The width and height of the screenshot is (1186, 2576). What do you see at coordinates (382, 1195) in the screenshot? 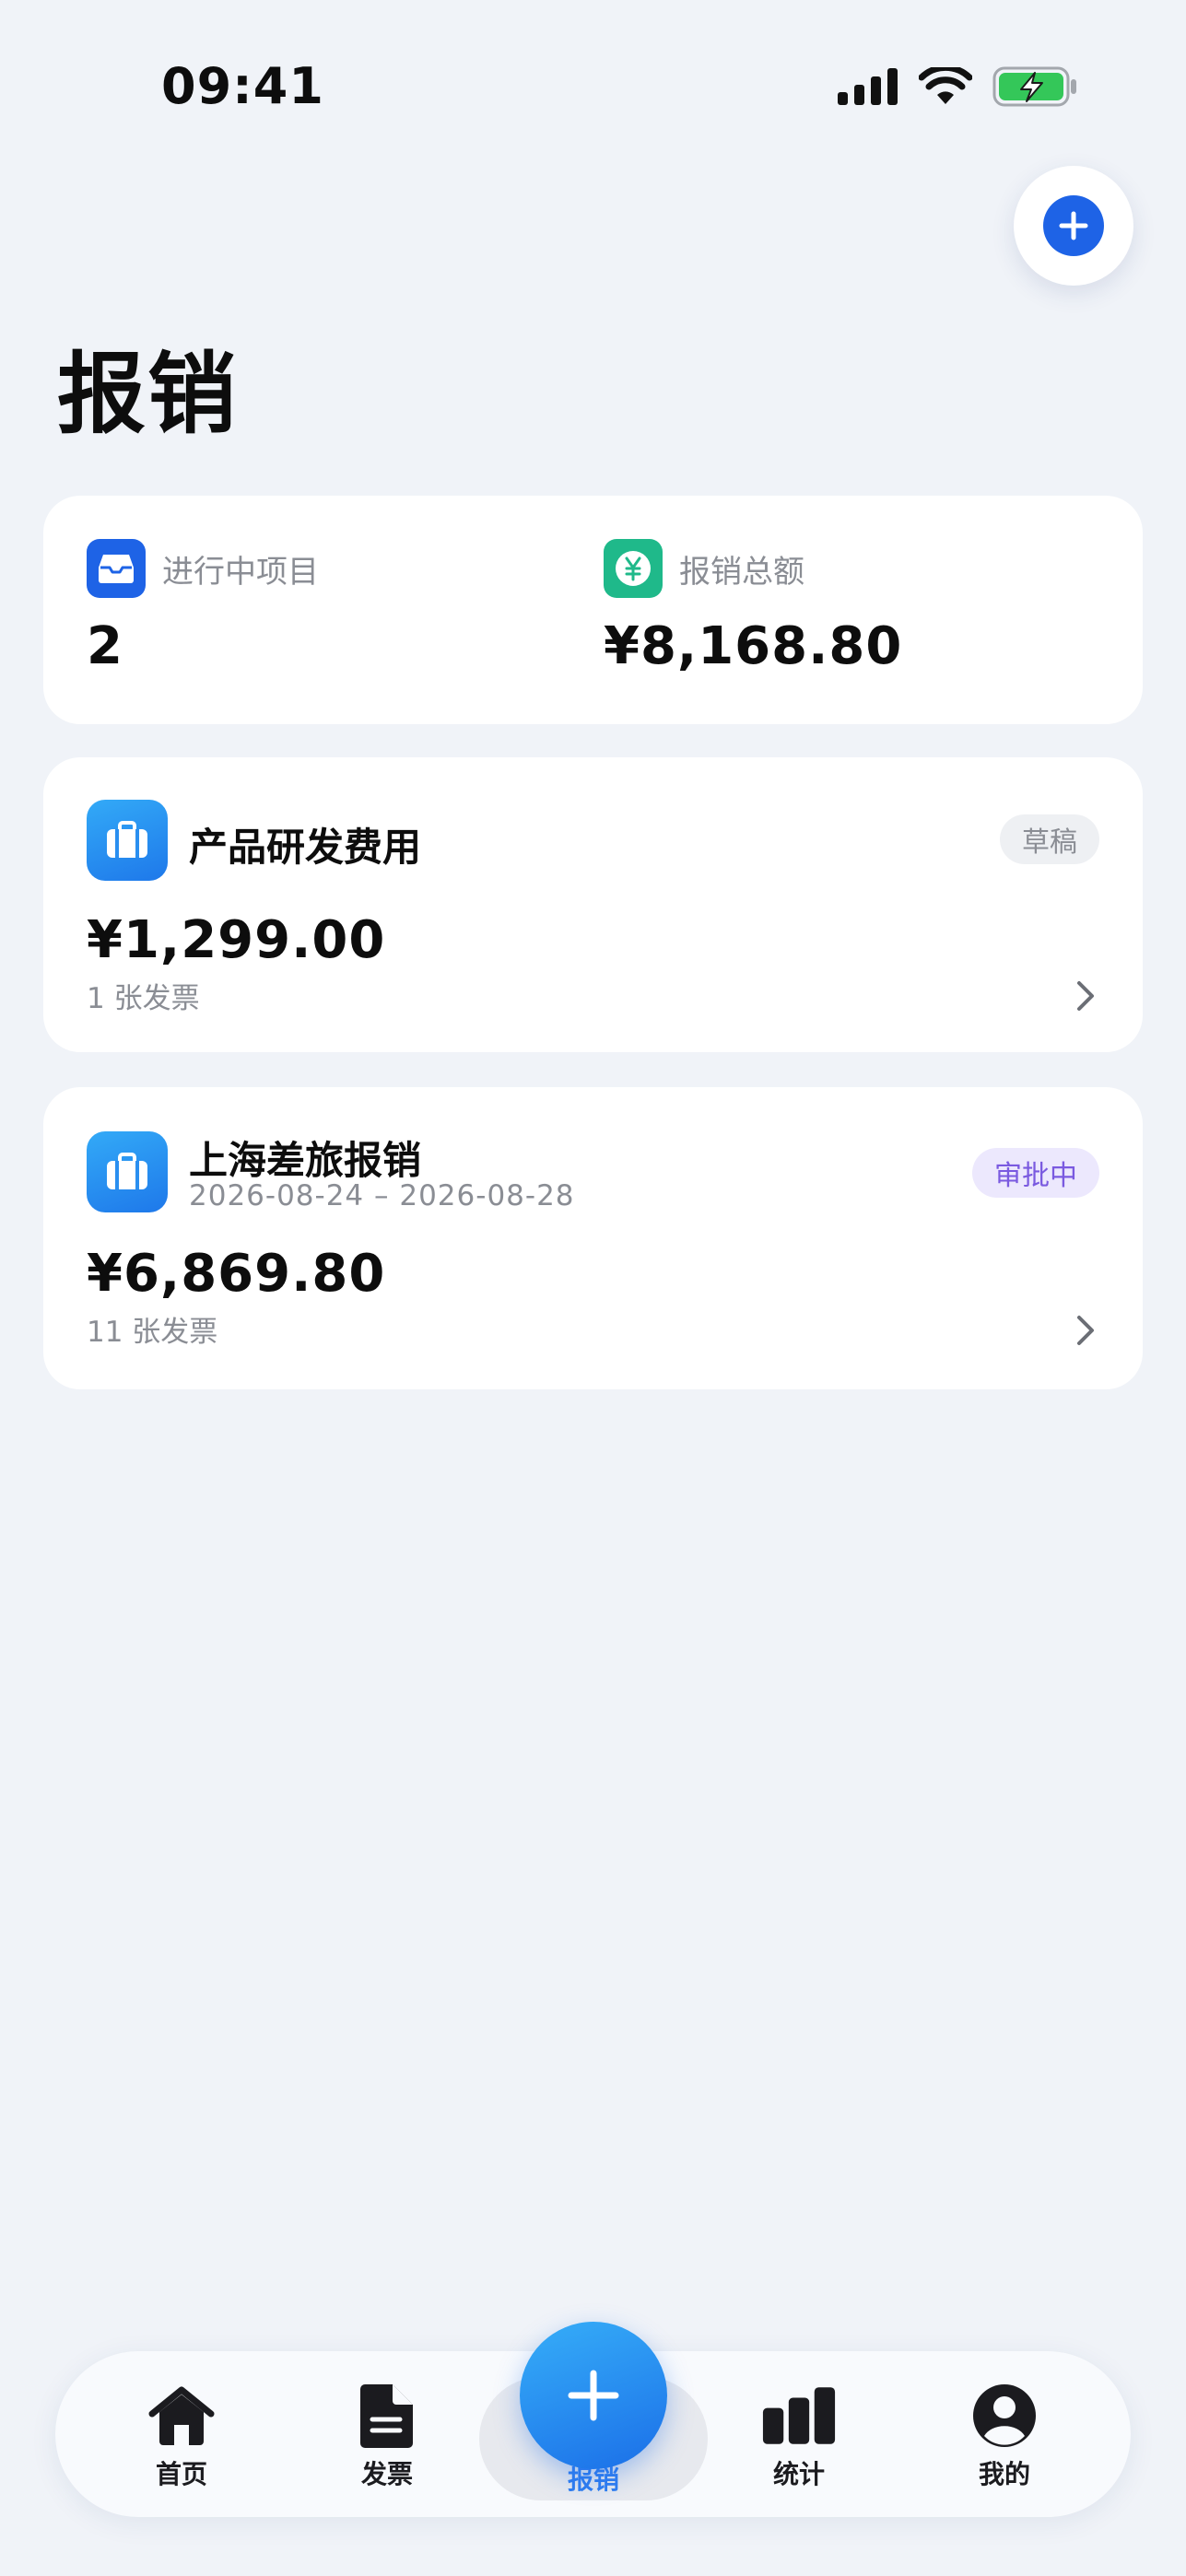
I see `project-dates: 2026-08-24 – 2026-08-28` at bounding box center [382, 1195].